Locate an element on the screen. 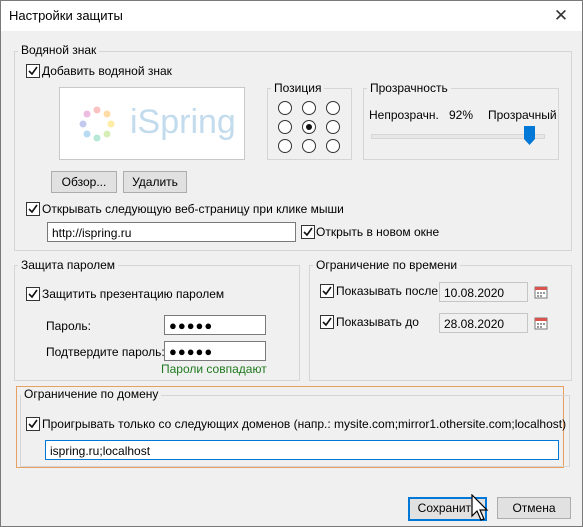 Image resolution: width=583 pixels, height=527 pixels. add-watermark-checkbox is located at coordinates (33, 71).